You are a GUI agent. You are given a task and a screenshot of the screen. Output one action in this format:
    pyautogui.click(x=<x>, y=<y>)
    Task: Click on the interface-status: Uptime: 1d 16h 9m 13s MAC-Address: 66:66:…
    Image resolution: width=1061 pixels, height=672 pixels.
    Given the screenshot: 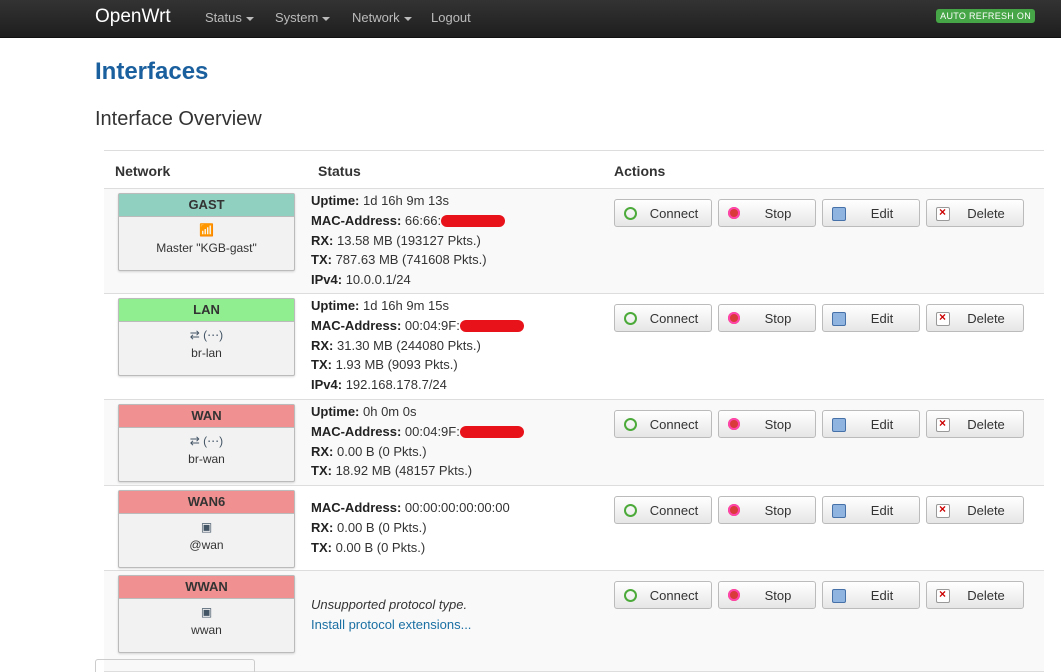 What is the action you would take?
    pyautogui.click(x=408, y=240)
    